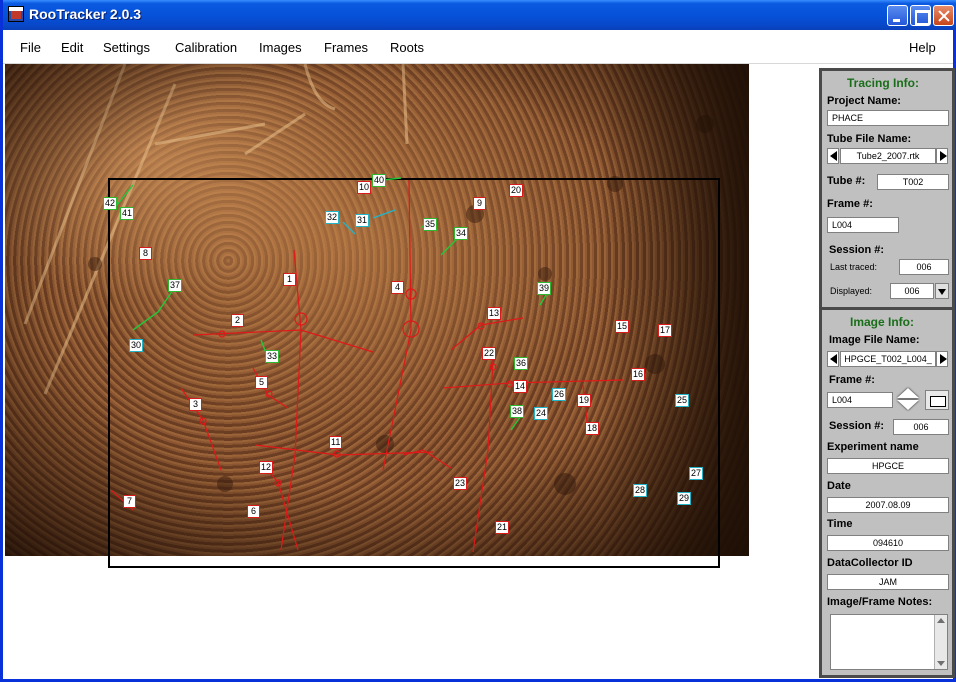  Describe the element at coordinates (912, 291) in the screenshot. I see `displayed-select: 006` at that location.